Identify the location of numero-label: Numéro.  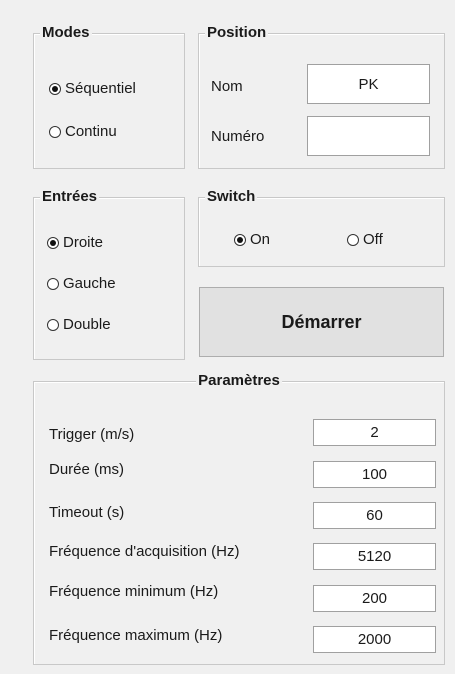
(238, 136).